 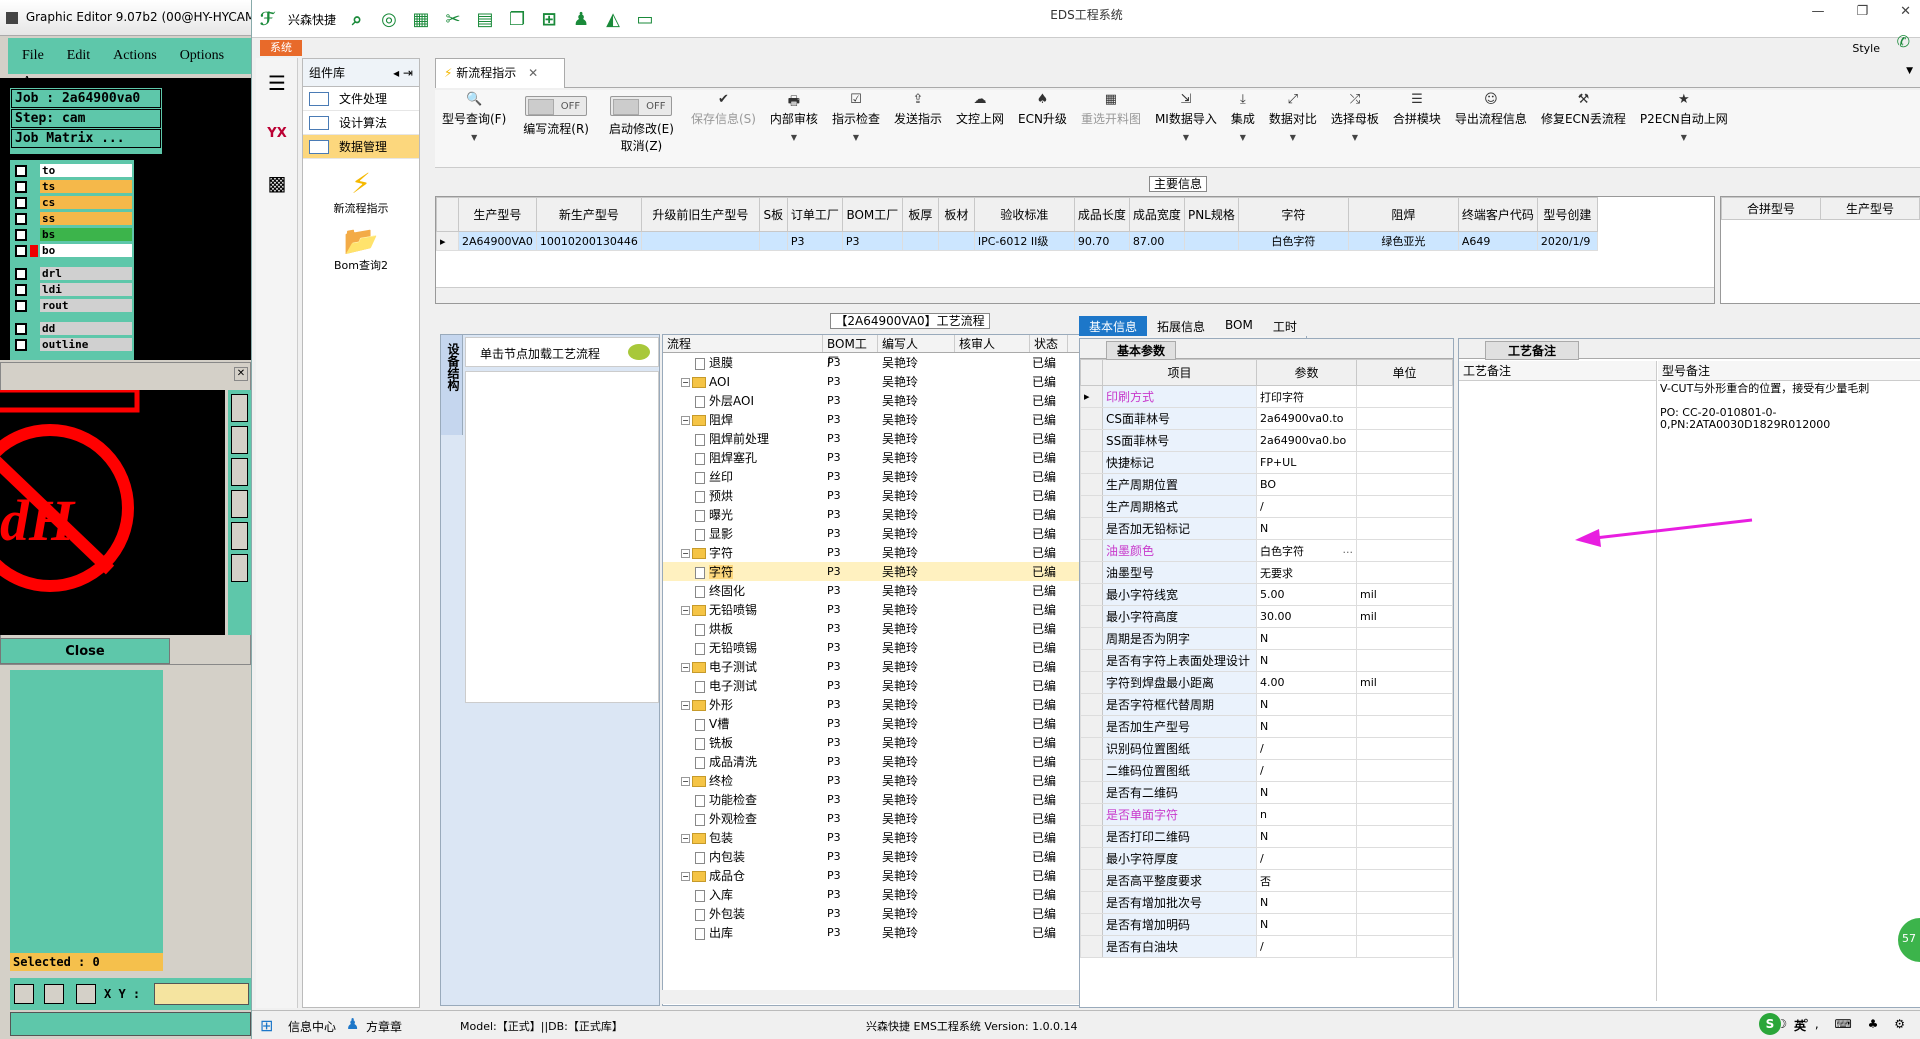 What do you see at coordinates (497, 241) in the screenshot?
I see `main-grid-cell: 2A64900VA0` at bounding box center [497, 241].